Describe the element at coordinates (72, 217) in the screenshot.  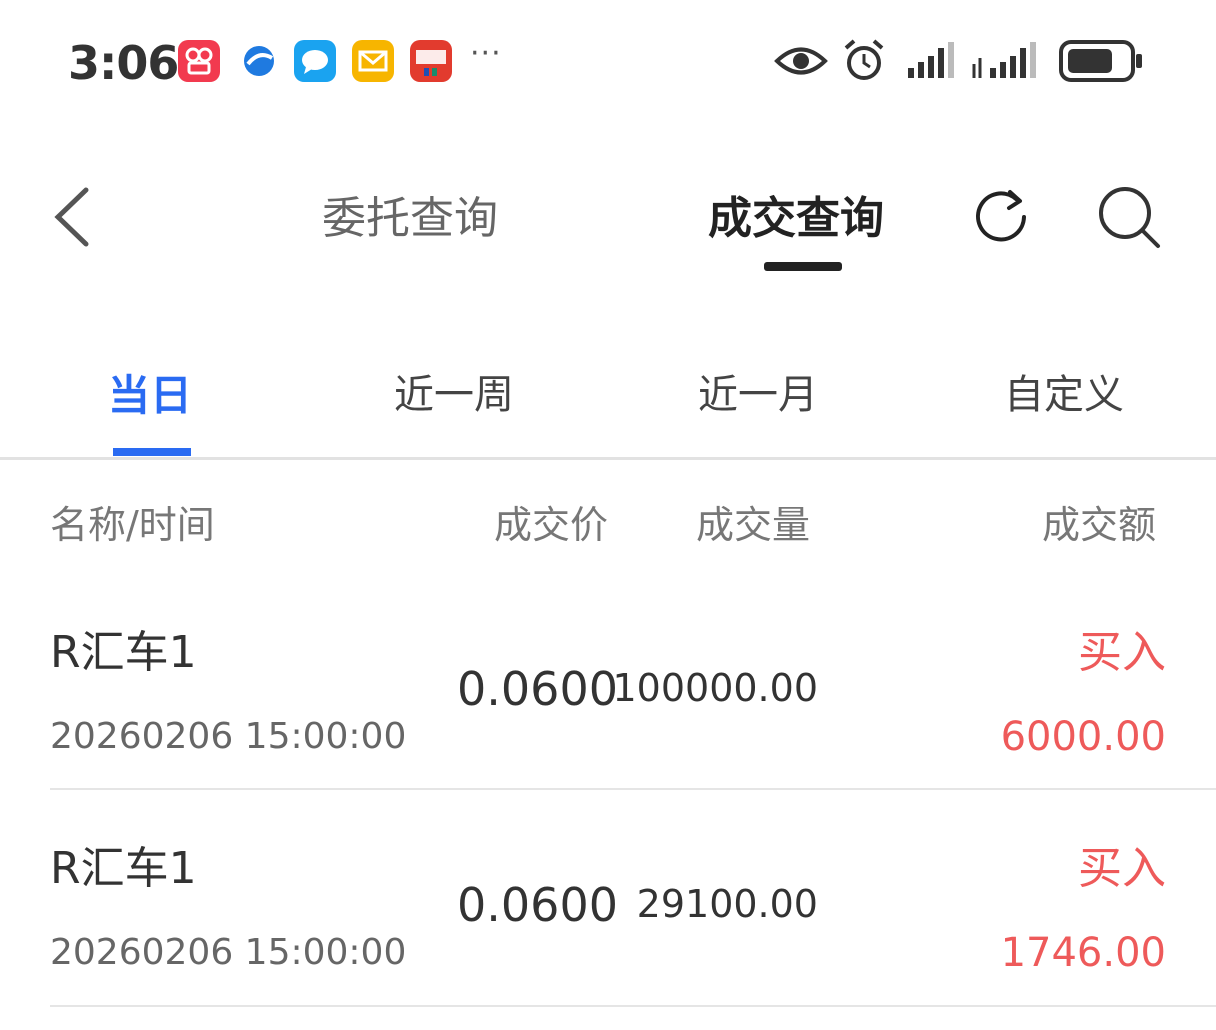
I see `back-arrow-icon` at that location.